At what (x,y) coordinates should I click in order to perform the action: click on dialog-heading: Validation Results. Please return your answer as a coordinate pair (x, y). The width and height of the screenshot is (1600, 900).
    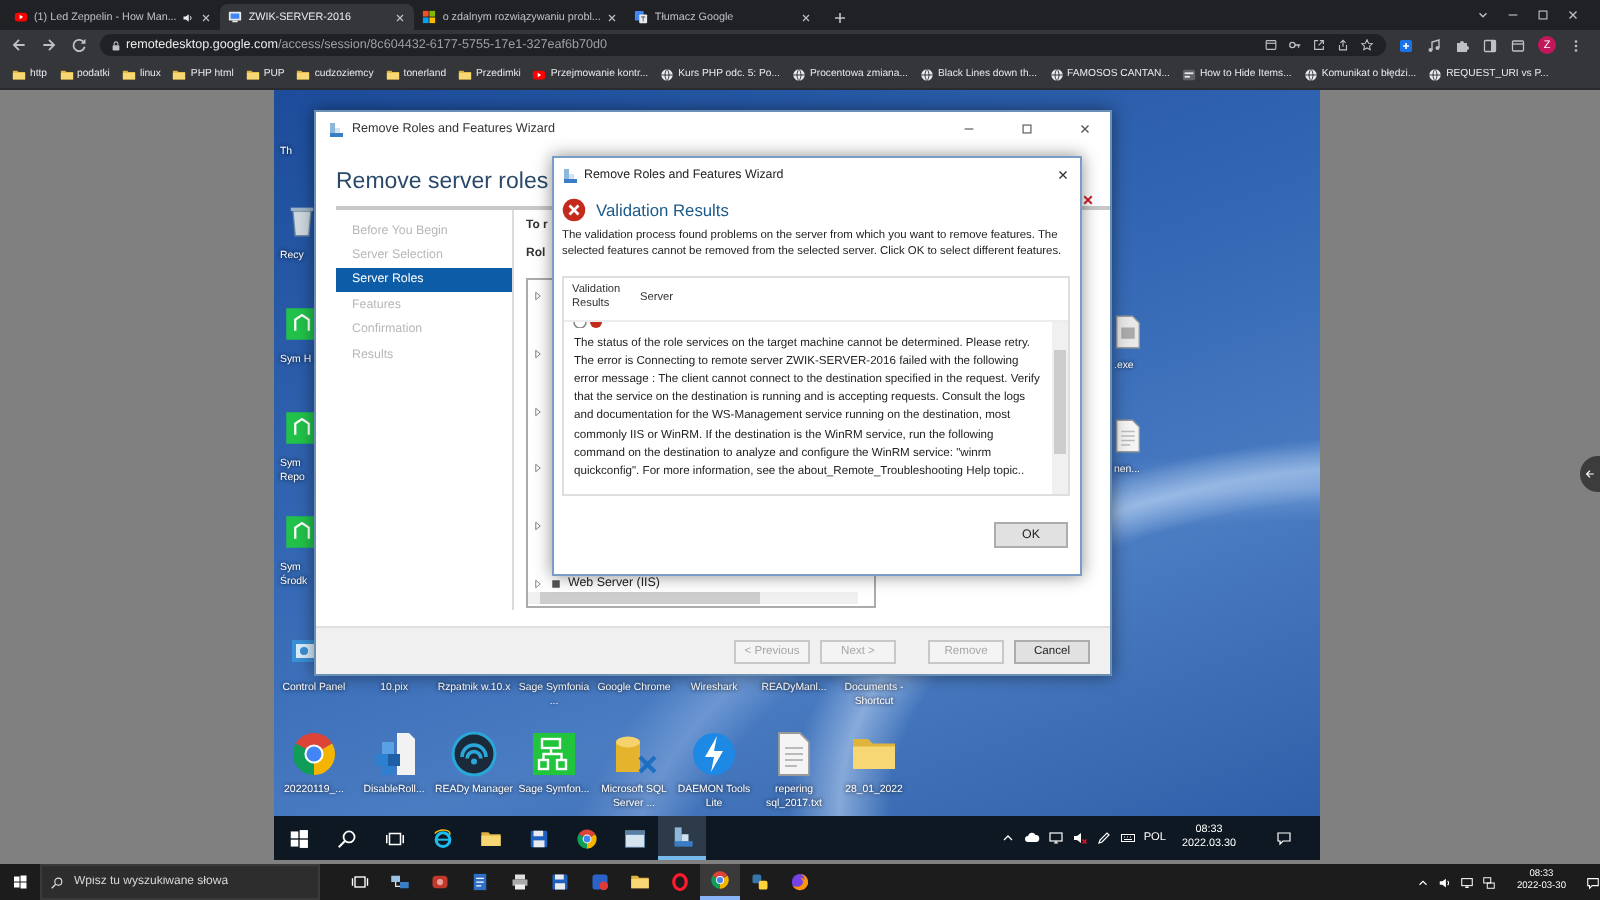
    Looking at the image, I should click on (662, 210).